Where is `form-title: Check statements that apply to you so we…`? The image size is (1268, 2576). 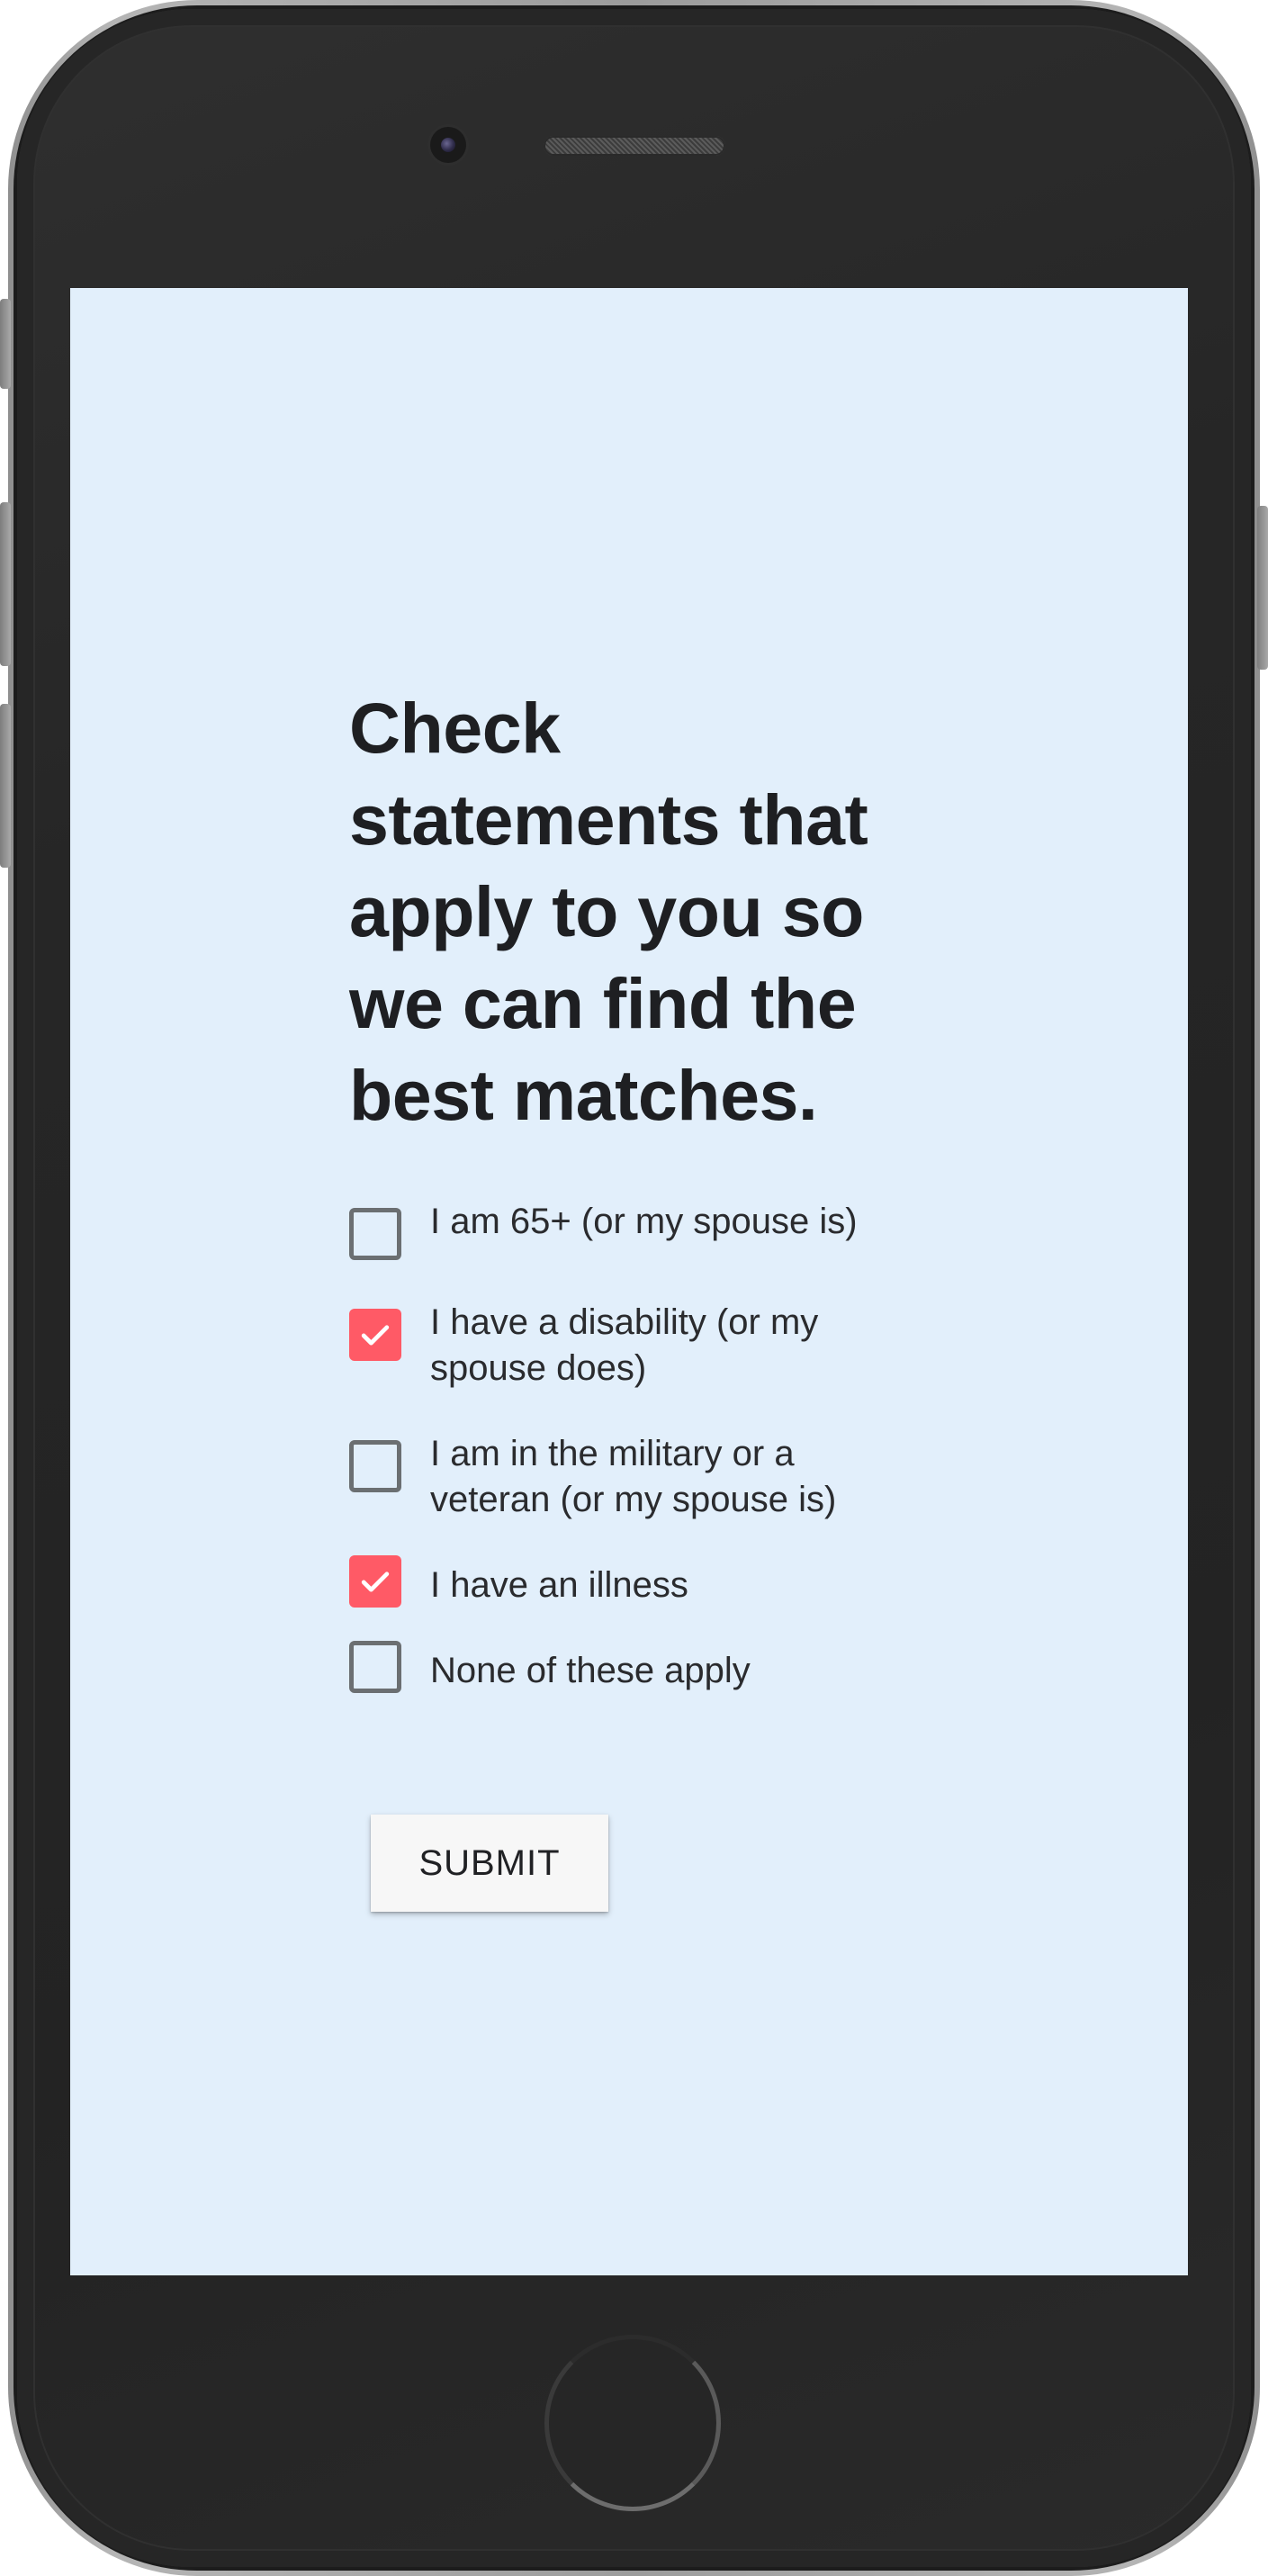 form-title: Check statements that apply to you so we… is located at coordinates (608, 911).